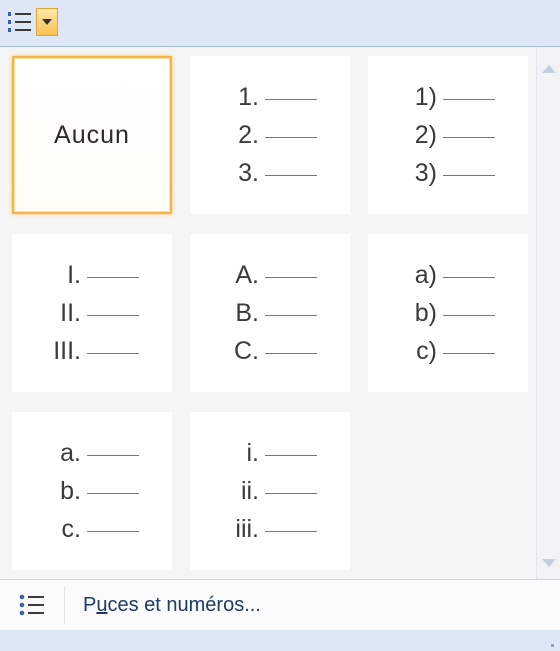  Describe the element at coordinates (92, 351) in the screenshot. I see `list-item: III.` at that location.